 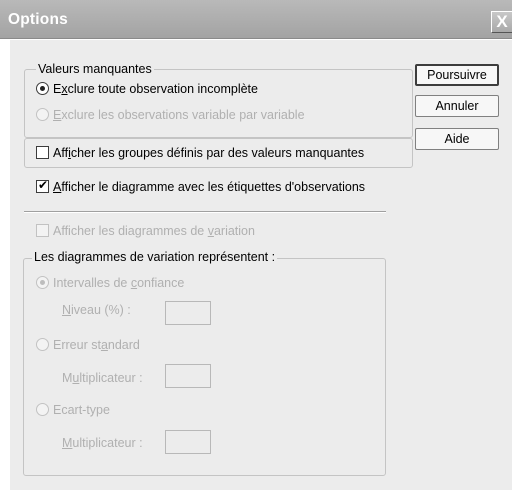 I want to click on window-title: Options, so click(x=38, y=19).